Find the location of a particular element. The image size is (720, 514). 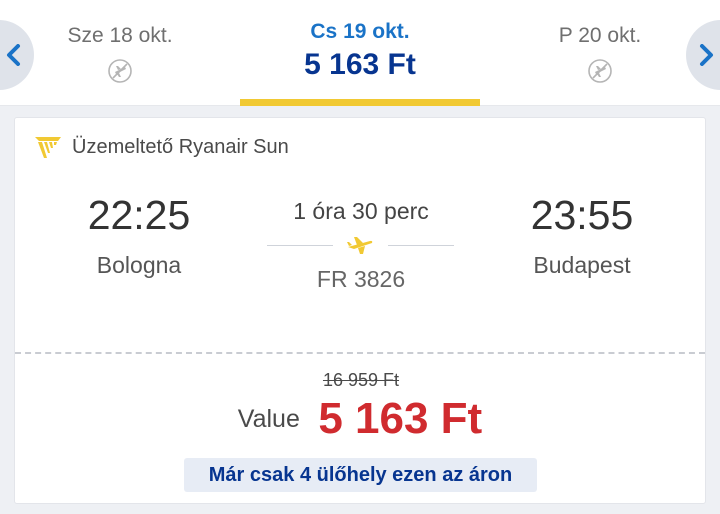

arrival-time: 23:55 is located at coordinates (582, 215).